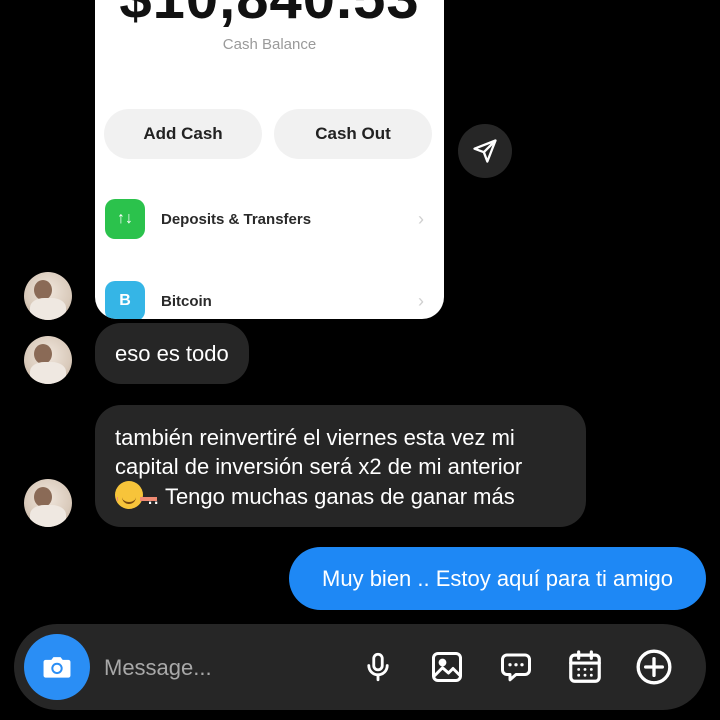 This screenshot has width=720, height=720. I want to click on outgoing-message: Muy bien .. Estoy aquí para ti amigo, so click(497, 578).